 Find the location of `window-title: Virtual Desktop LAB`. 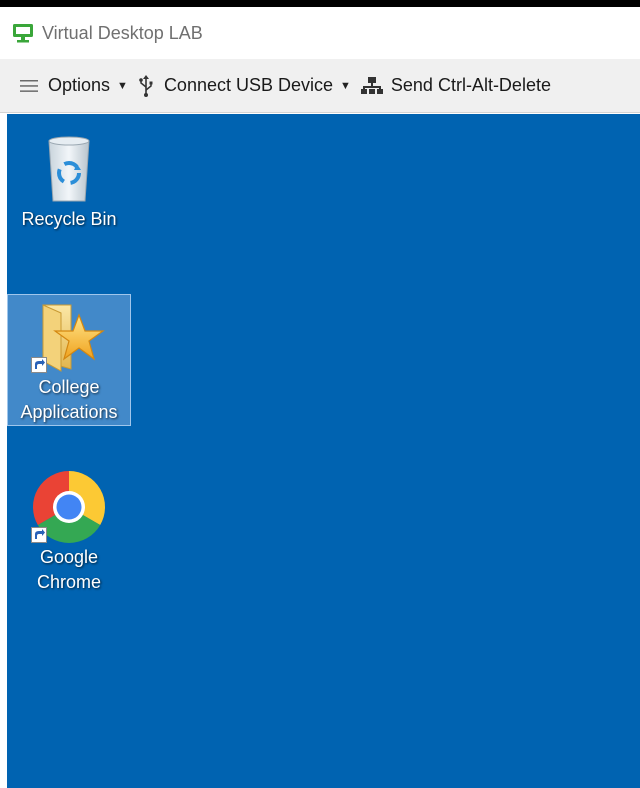

window-title: Virtual Desktop LAB is located at coordinates (122, 32).